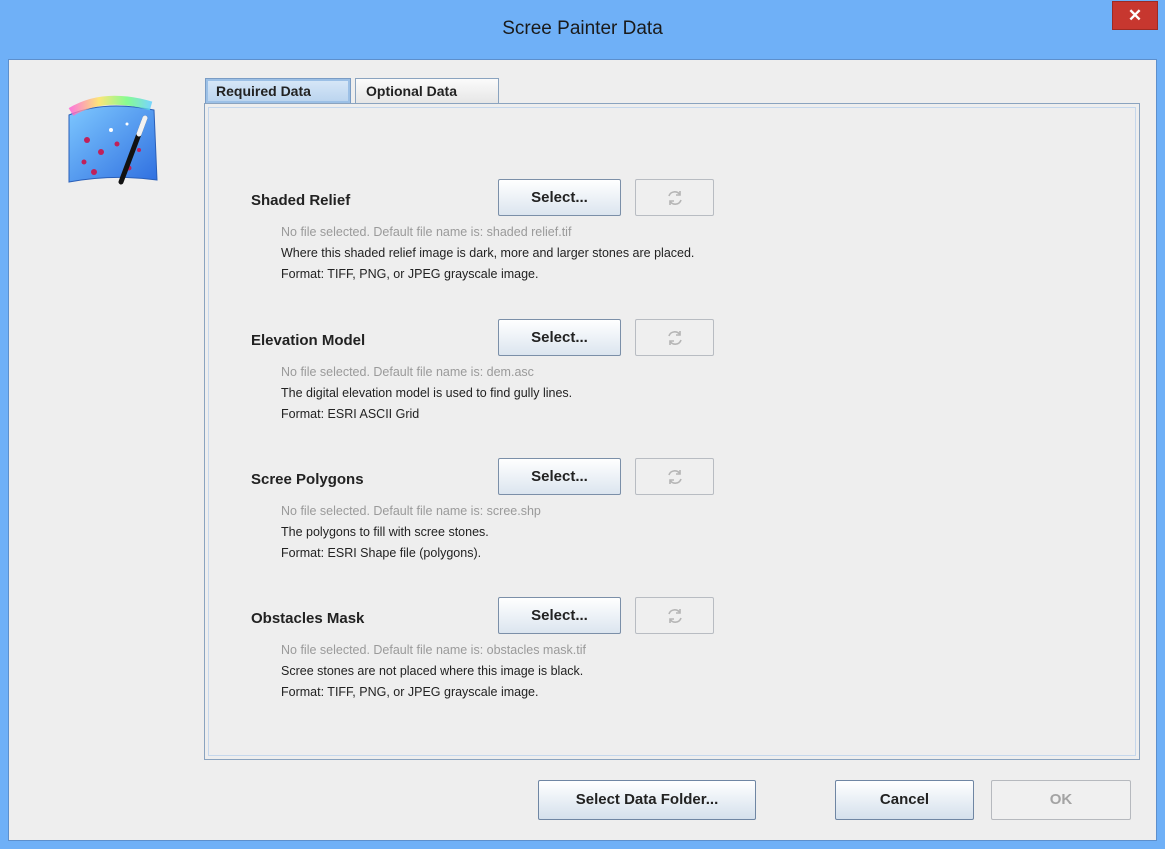 The height and width of the screenshot is (849, 1165). I want to click on reload-obstacles-mask-button, so click(674, 615).